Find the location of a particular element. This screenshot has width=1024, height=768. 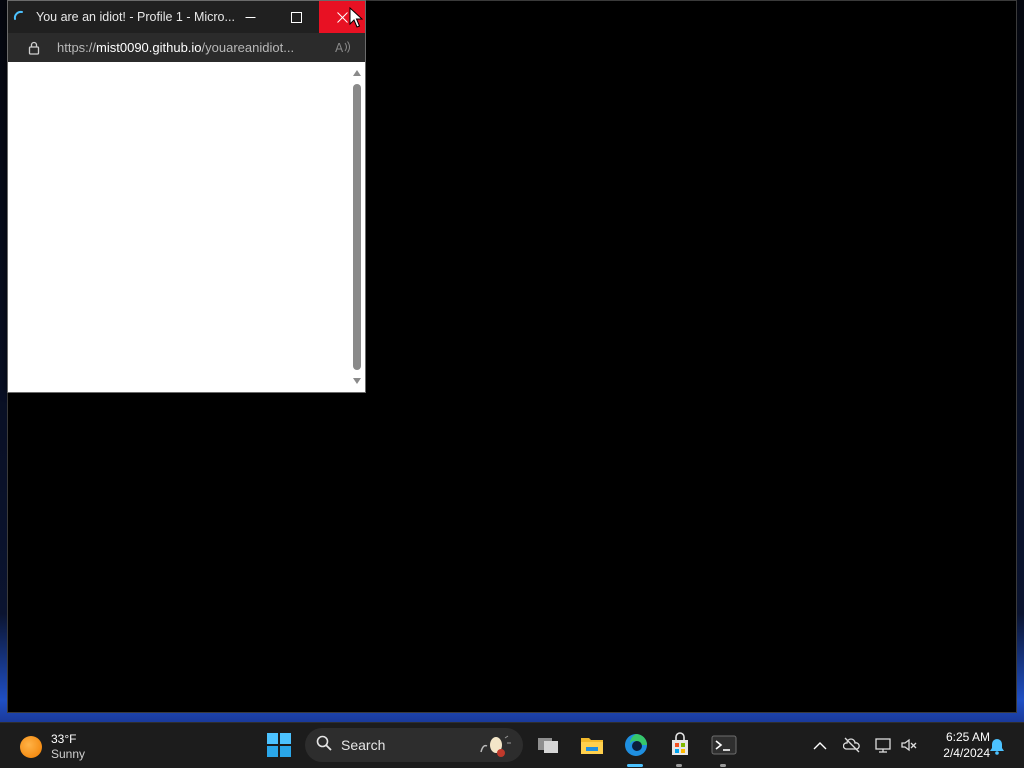

minimize-button is located at coordinates (250, 17).